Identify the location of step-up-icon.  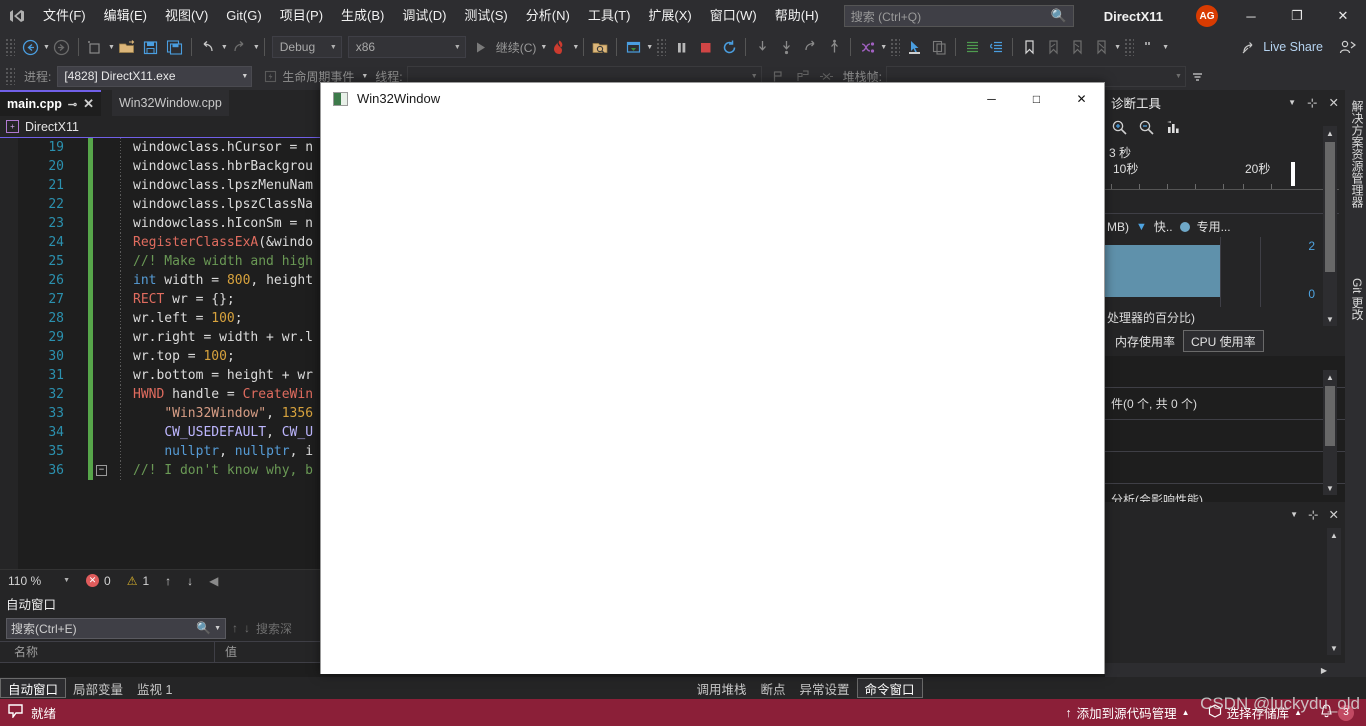
(834, 47).